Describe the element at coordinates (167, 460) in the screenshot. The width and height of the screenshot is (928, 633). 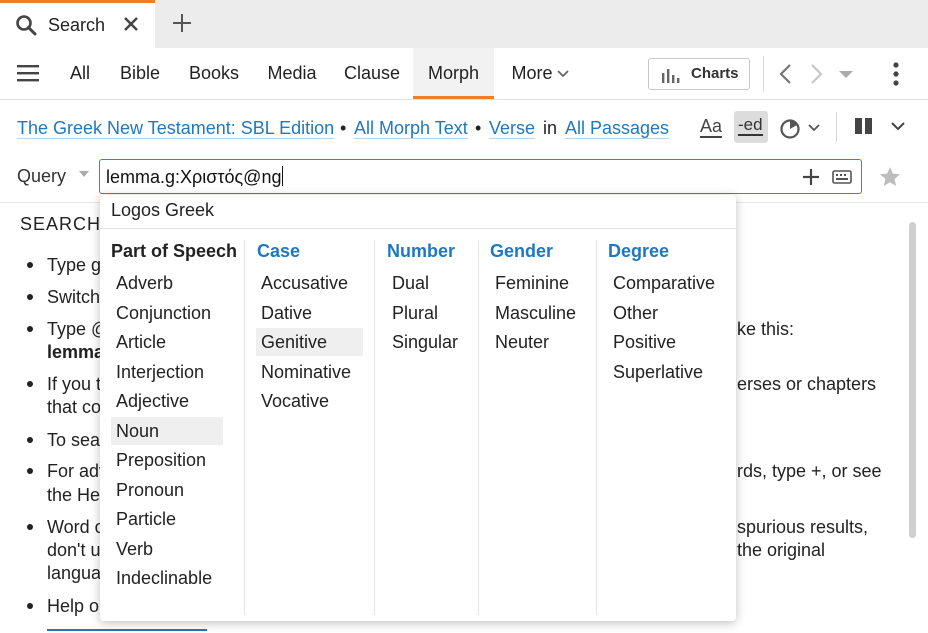
I see `morph-option-preposition: Preposition` at that location.